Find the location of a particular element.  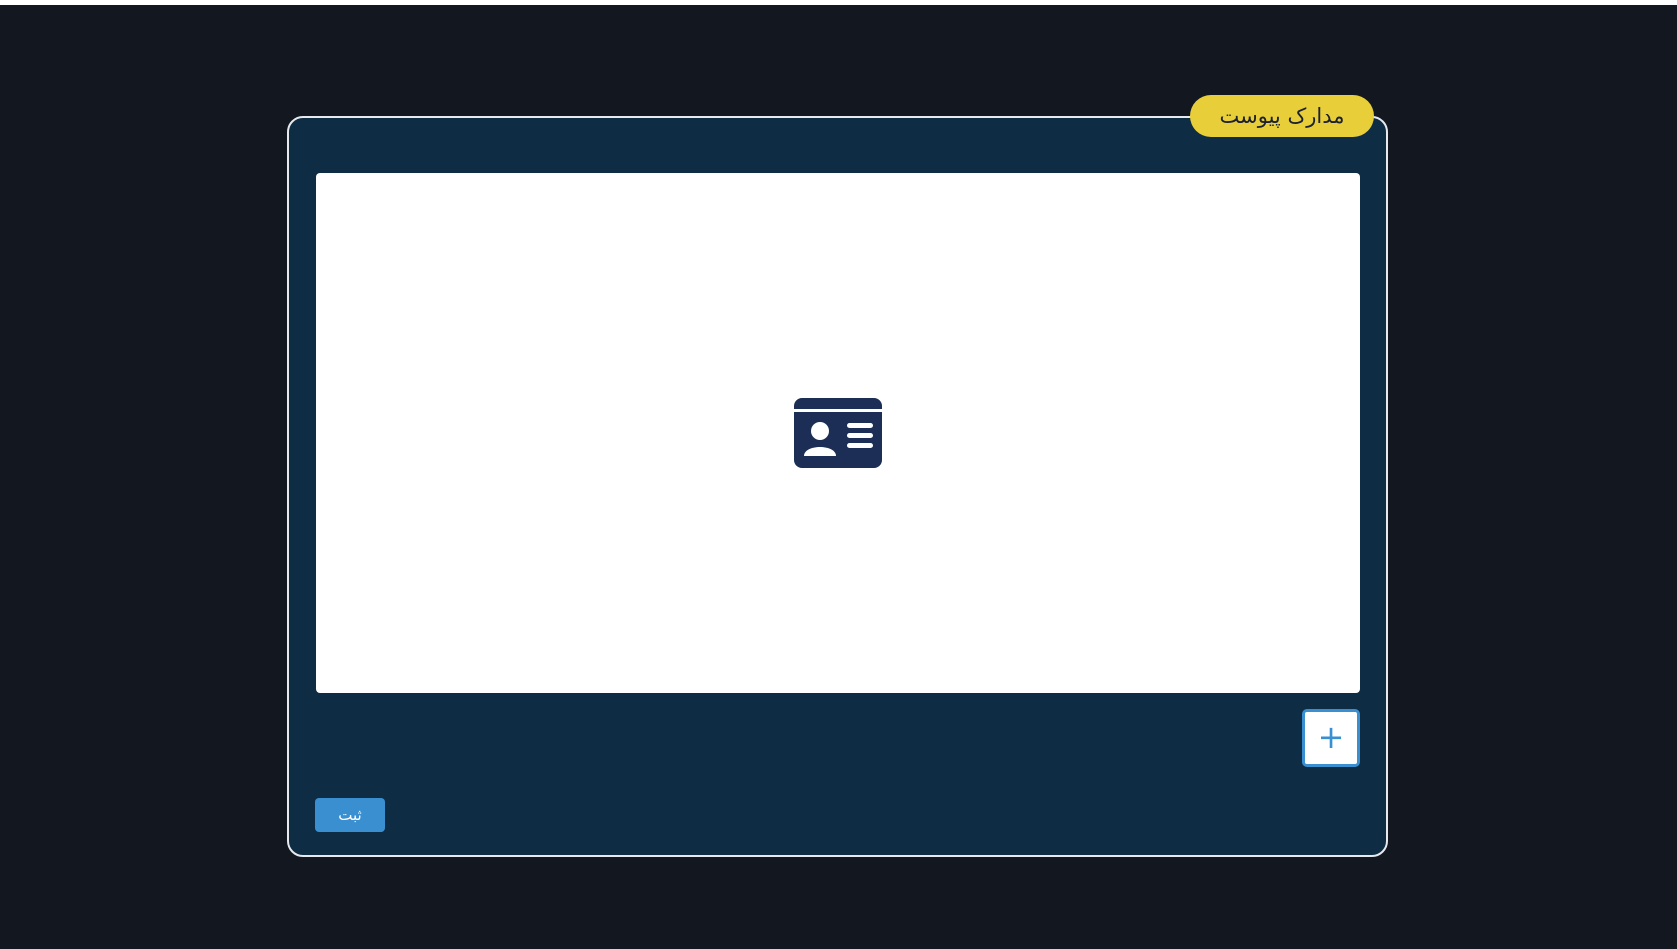

add-document-button: + is located at coordinates (1331, 738).